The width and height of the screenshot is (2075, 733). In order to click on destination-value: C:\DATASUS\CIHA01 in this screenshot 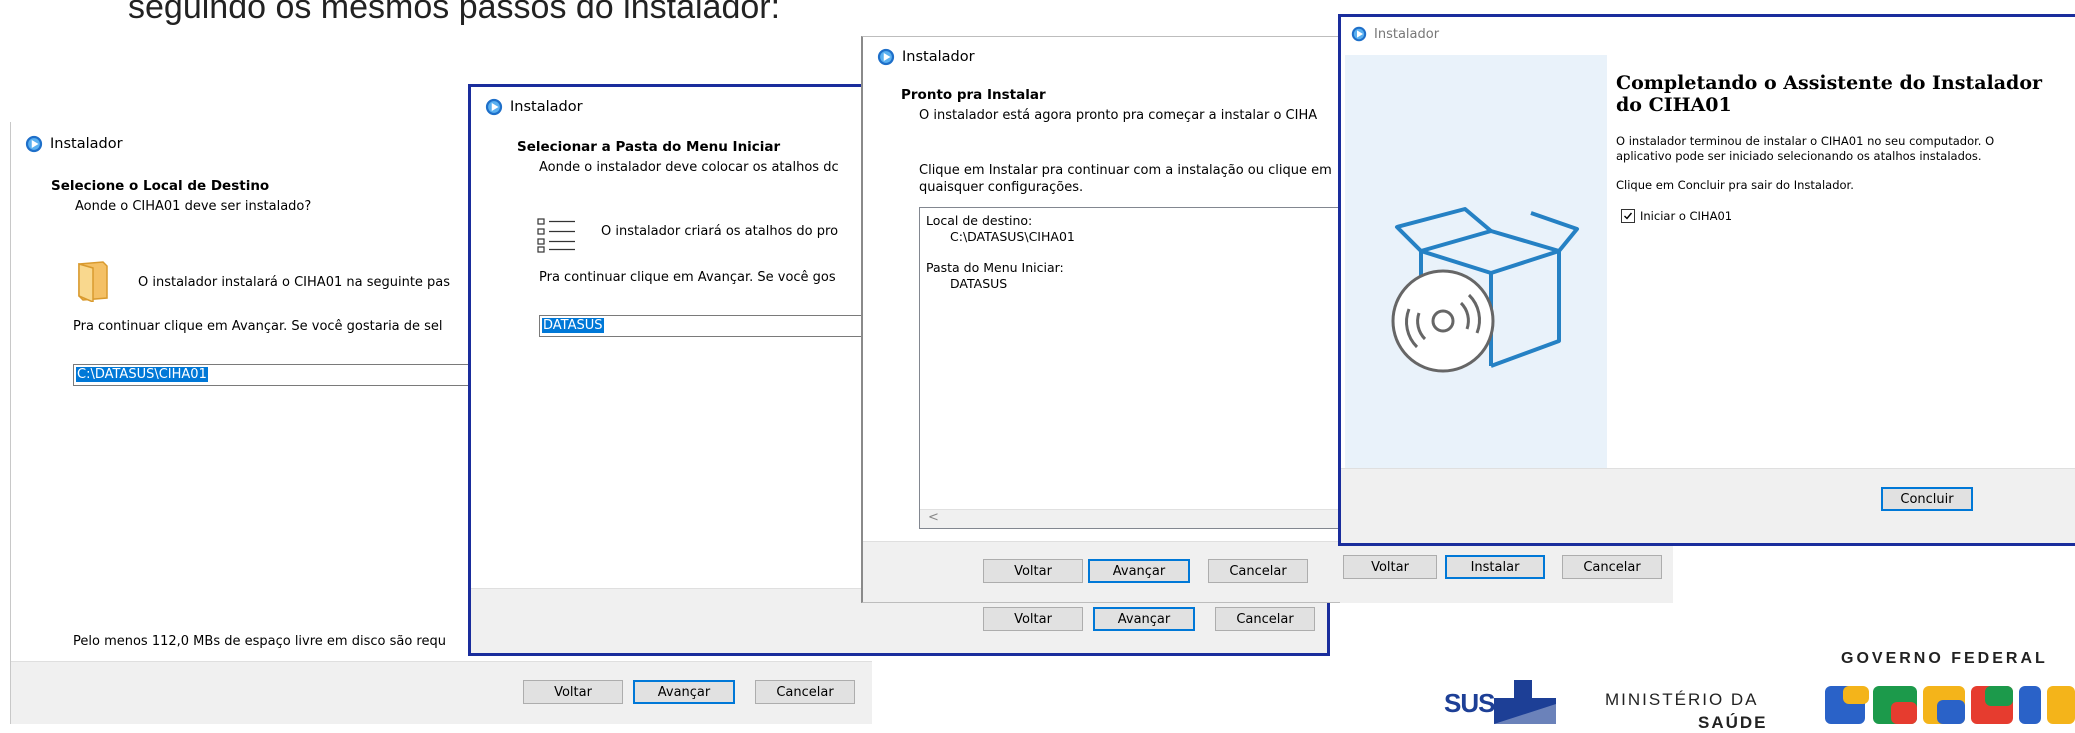, I will do `click(1012, 236)`.